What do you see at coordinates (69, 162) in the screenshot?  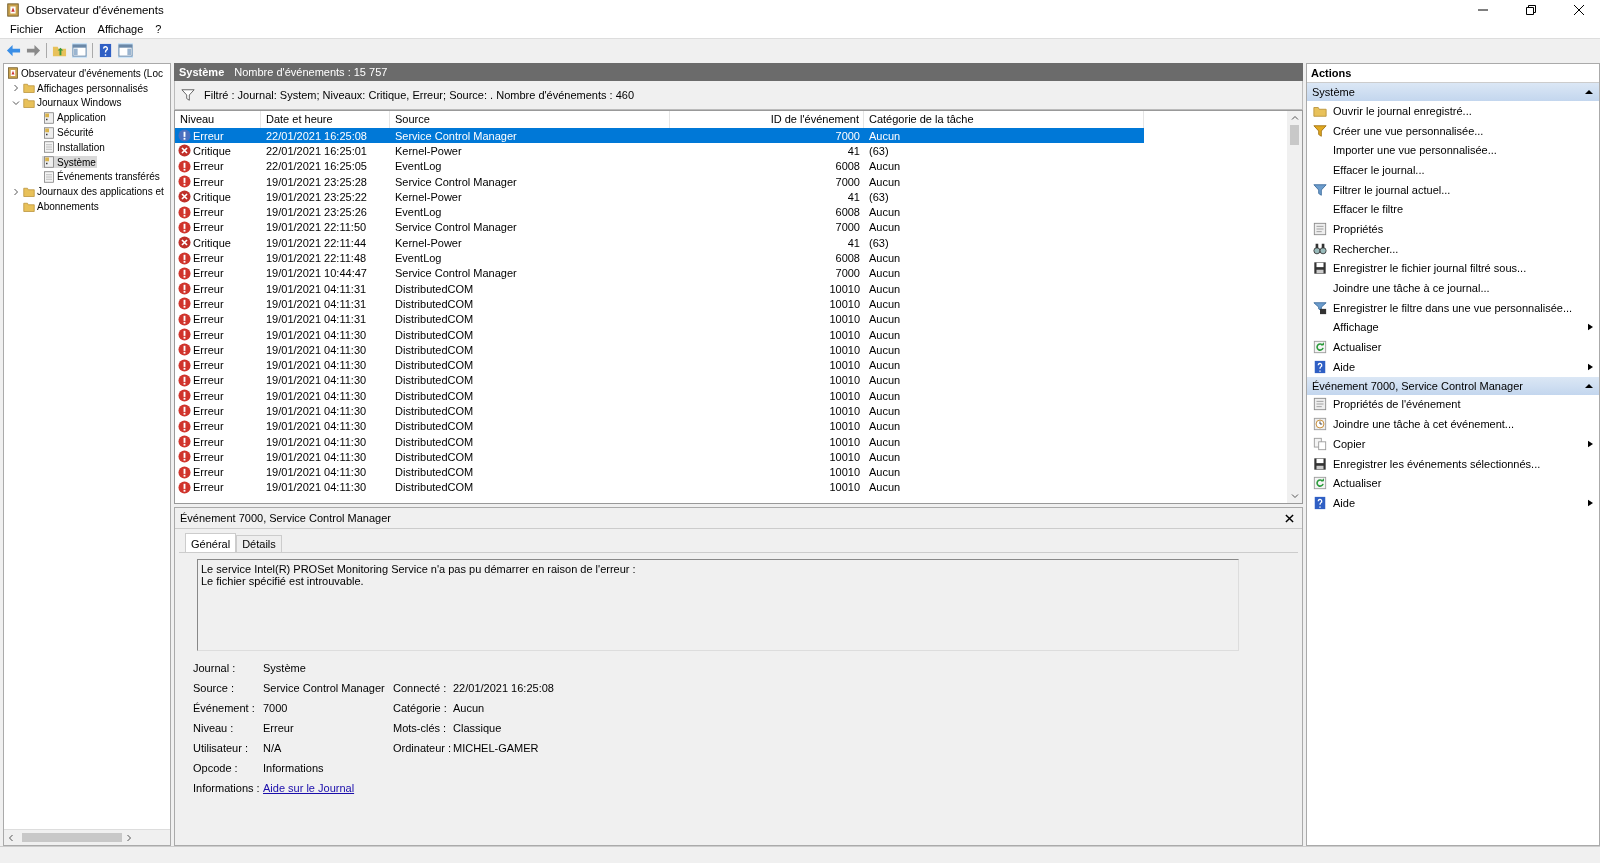 I see `tree-item: Système` at bounding box center [69, 162].